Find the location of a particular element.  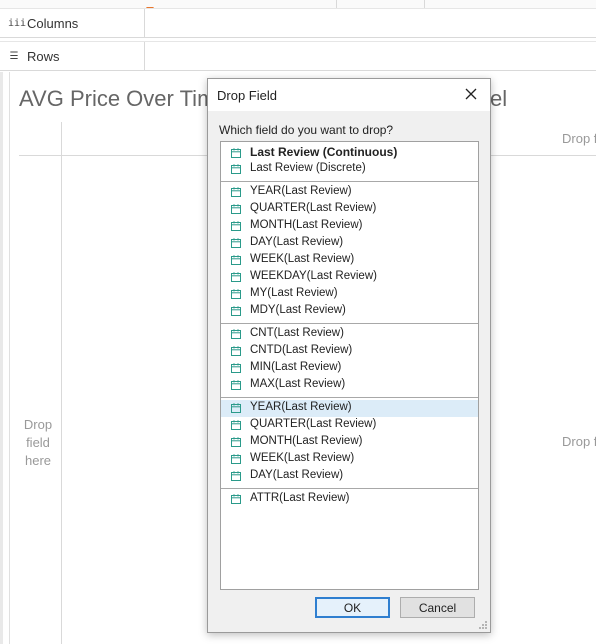

field-list-item: MIN(Last Review) is located at coordinates (349, 368).